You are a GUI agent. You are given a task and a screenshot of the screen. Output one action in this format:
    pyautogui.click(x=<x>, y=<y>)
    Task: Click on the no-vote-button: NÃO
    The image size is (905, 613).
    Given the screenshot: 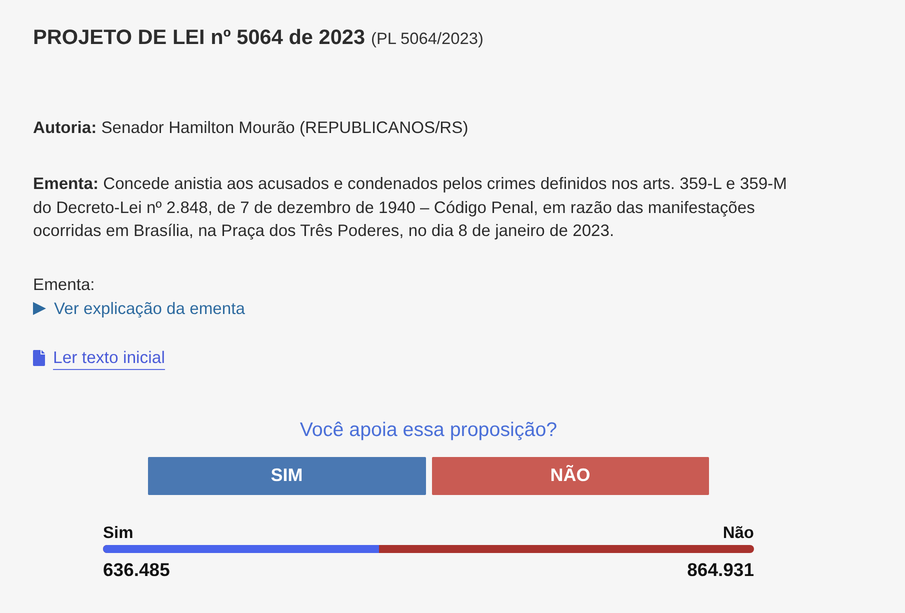 What is the action you would take?
    pyautogui.click(x=570, y=475)
    